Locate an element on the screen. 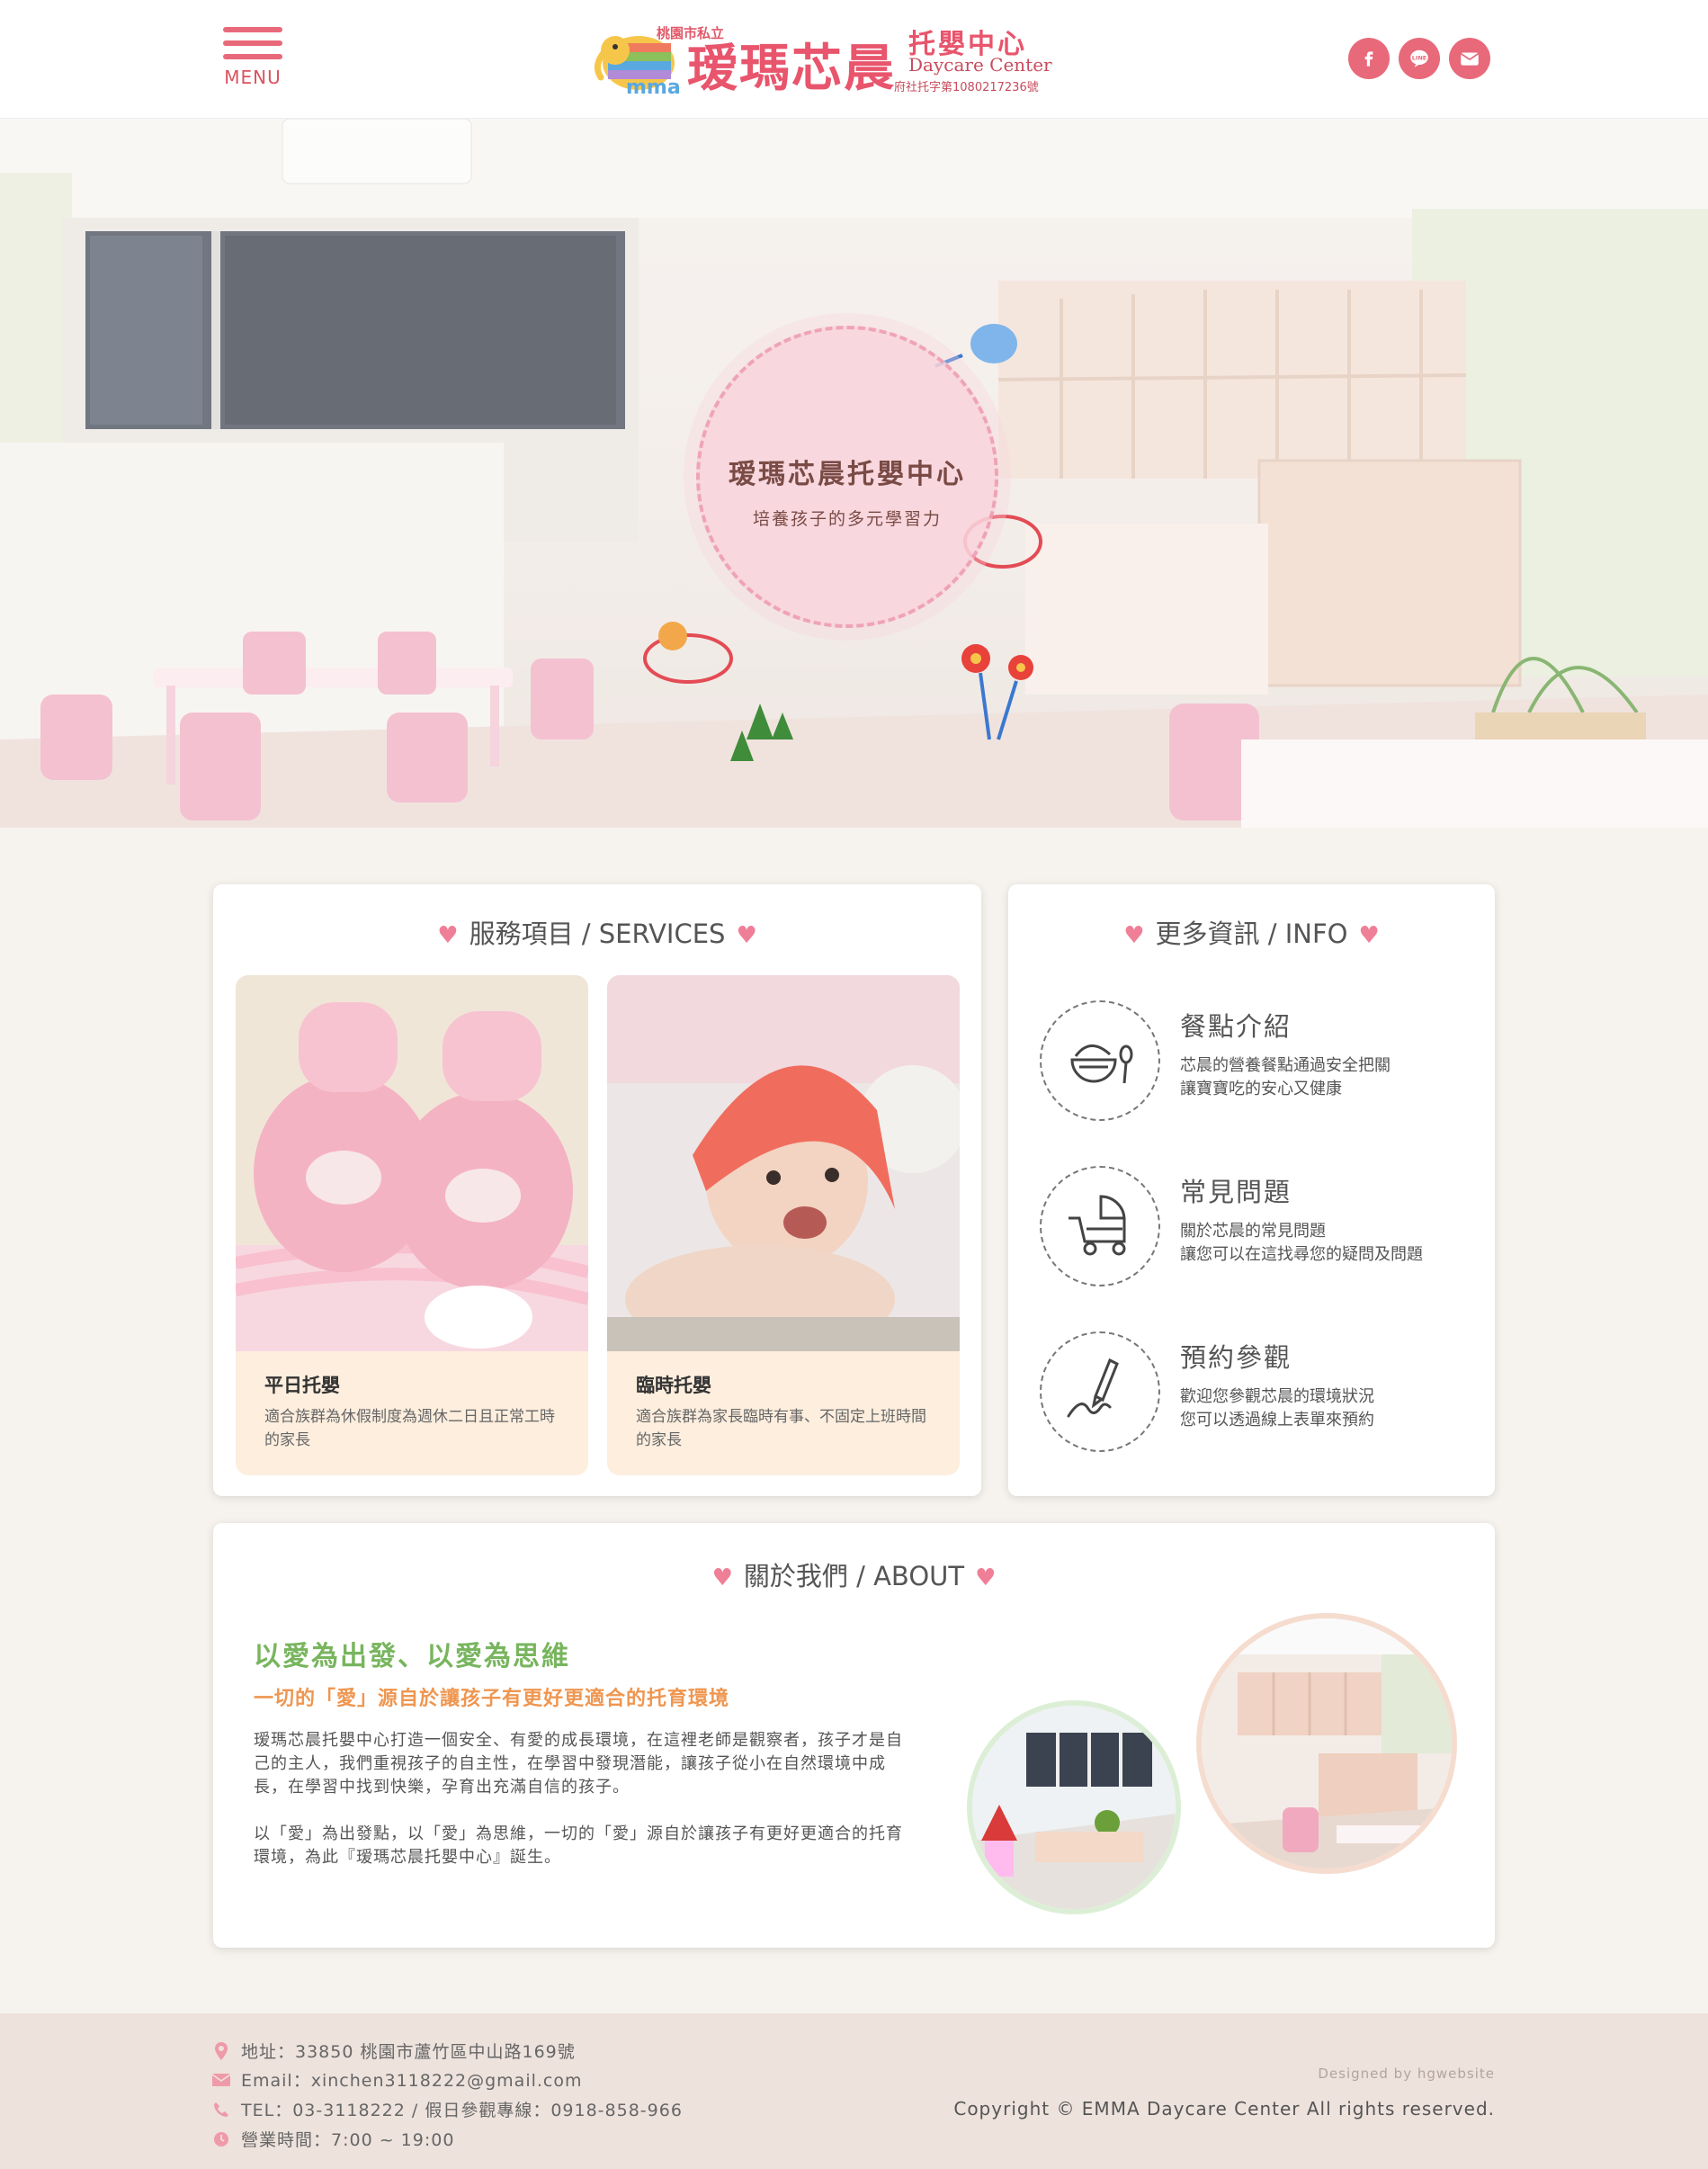 The height and width of the screenshot is (2169, 1708). footer-email: Email：xinchen3118222@gmail.com is located at coordinates (398, 2080).